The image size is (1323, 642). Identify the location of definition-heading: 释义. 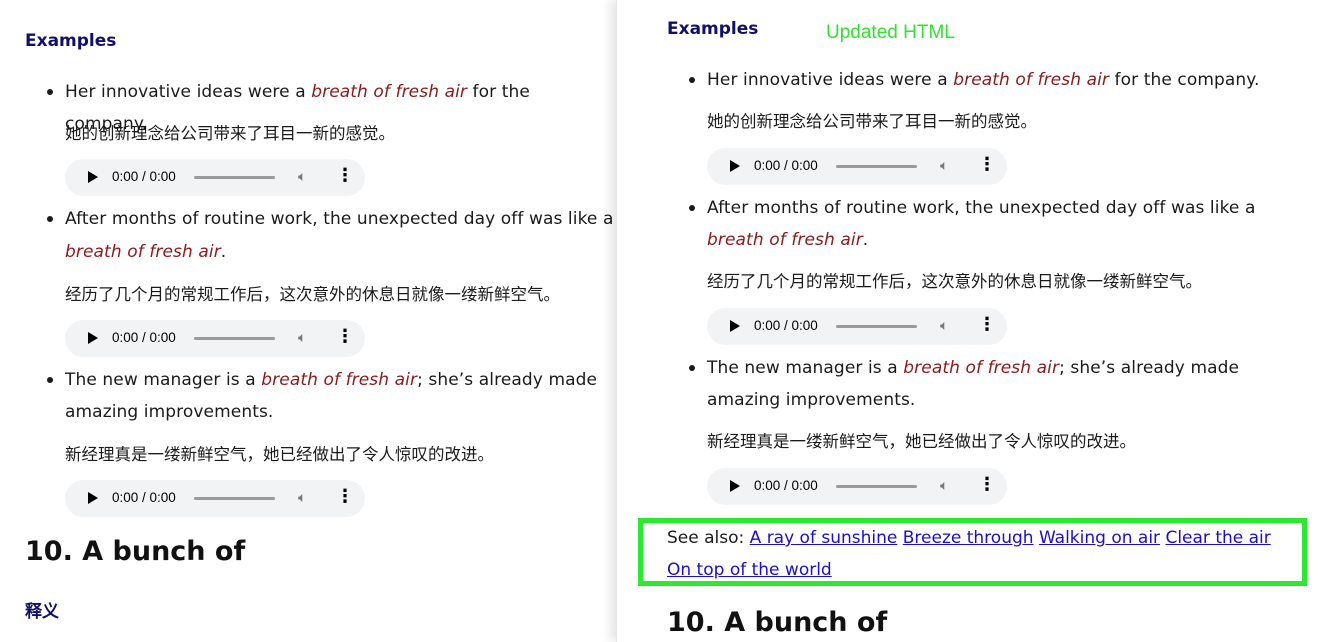
(42, 612).